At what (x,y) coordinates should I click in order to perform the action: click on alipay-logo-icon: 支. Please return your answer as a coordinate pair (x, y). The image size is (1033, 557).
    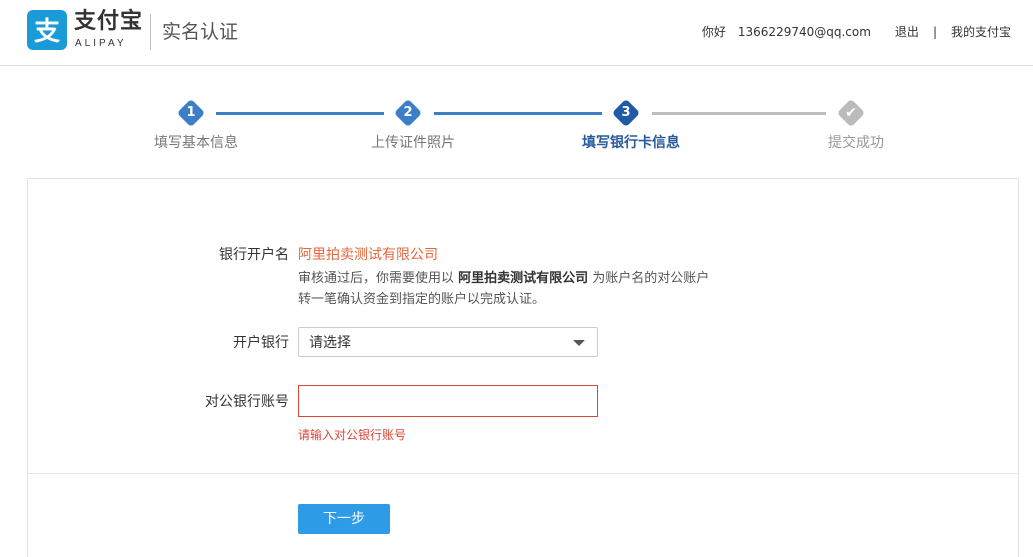
    Looking at the image, I should click on (47, 30).